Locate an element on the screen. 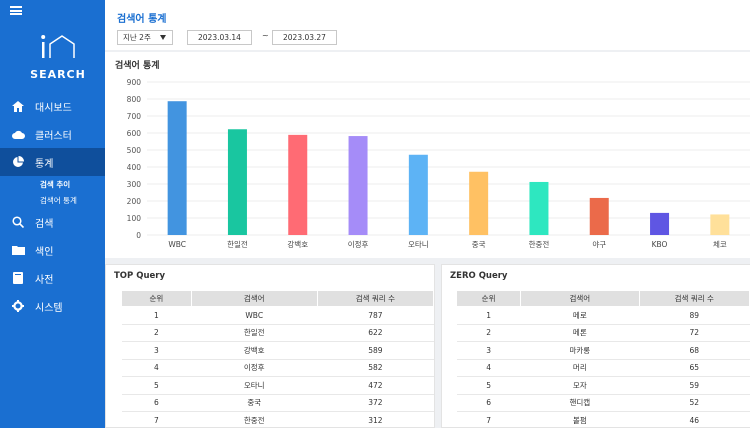 The image size is (750, 428). sidebar-subitem-search-trend: 검색 추이 is located at coordinates (52, 184).